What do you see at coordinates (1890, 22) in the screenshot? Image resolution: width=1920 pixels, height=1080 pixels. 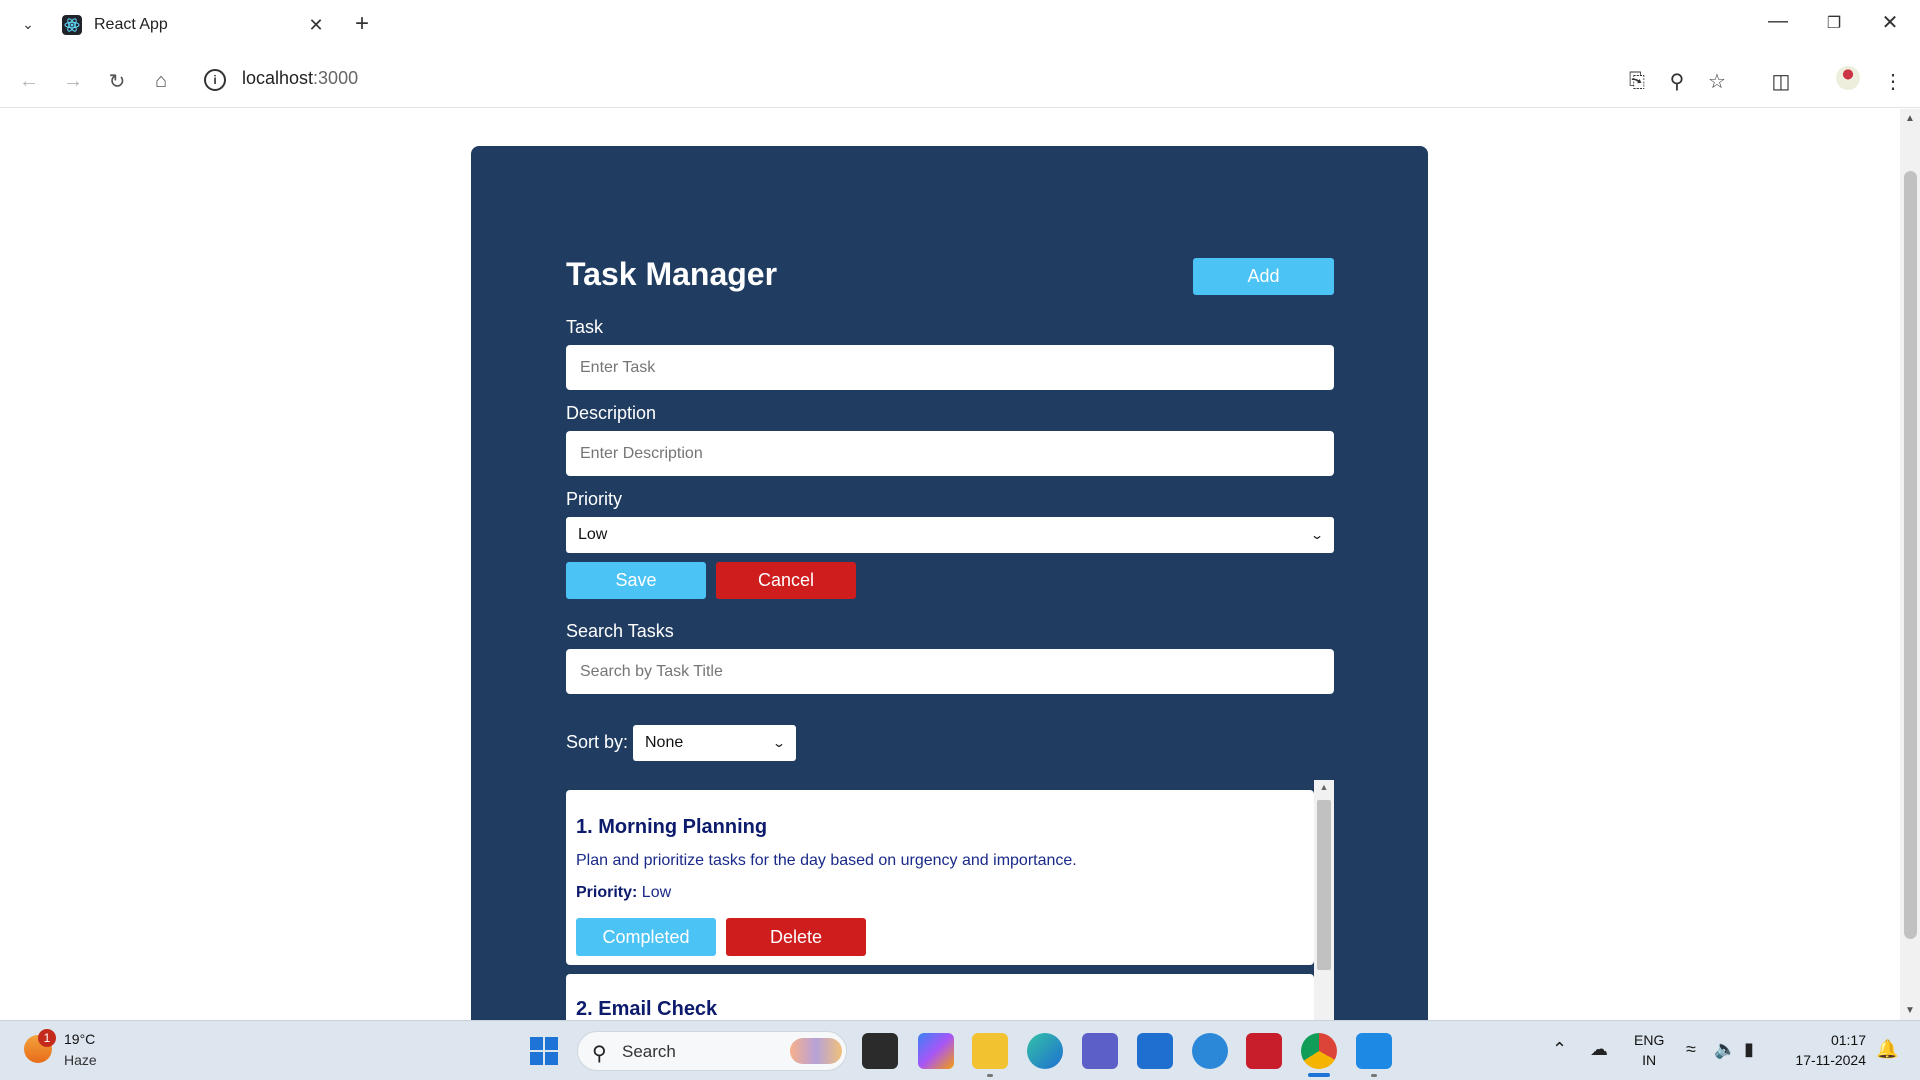 I see `close-window-icon: ✕` at bounding box center [1890, 22].